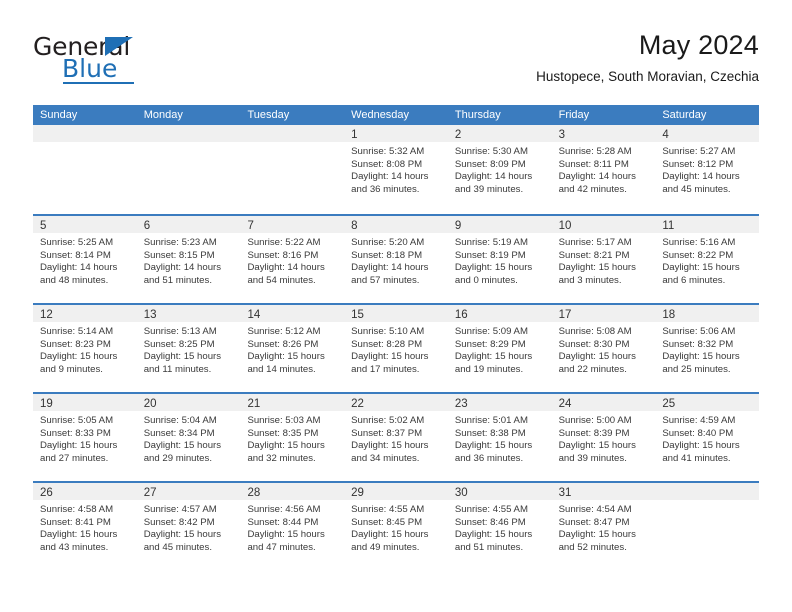  What do you see at coordinates (603, 133) in the screenshot?
I see `day-number-band: 3` at bounding box center [603, 133].